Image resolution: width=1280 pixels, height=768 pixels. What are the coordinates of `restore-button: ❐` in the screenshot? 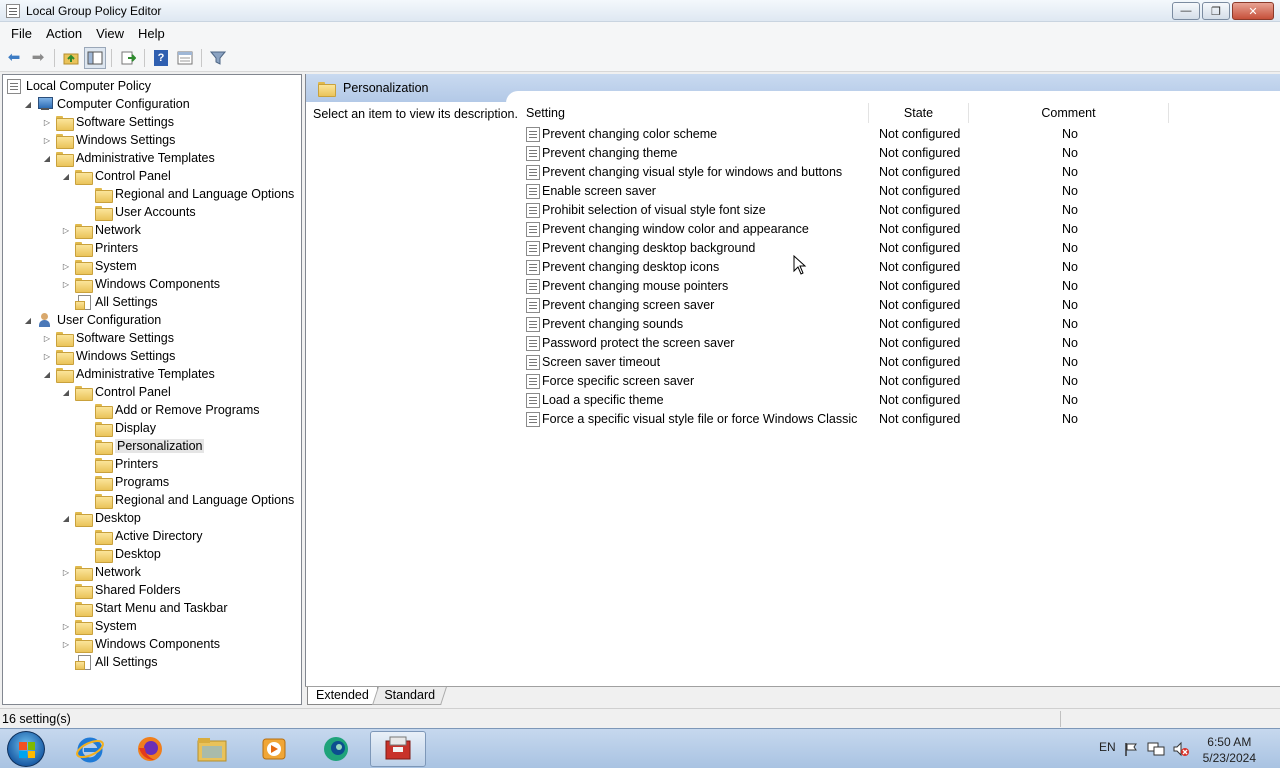 It's located at (1216, 11).